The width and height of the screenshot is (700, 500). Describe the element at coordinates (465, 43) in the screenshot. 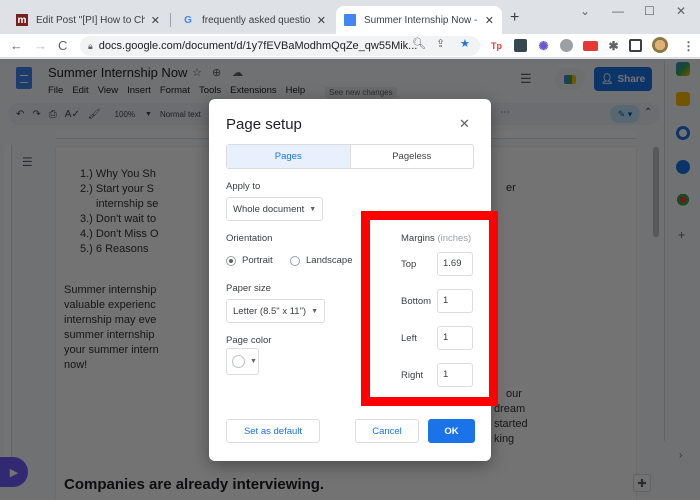

I see `bookmark-star-icon: ★` at that location.